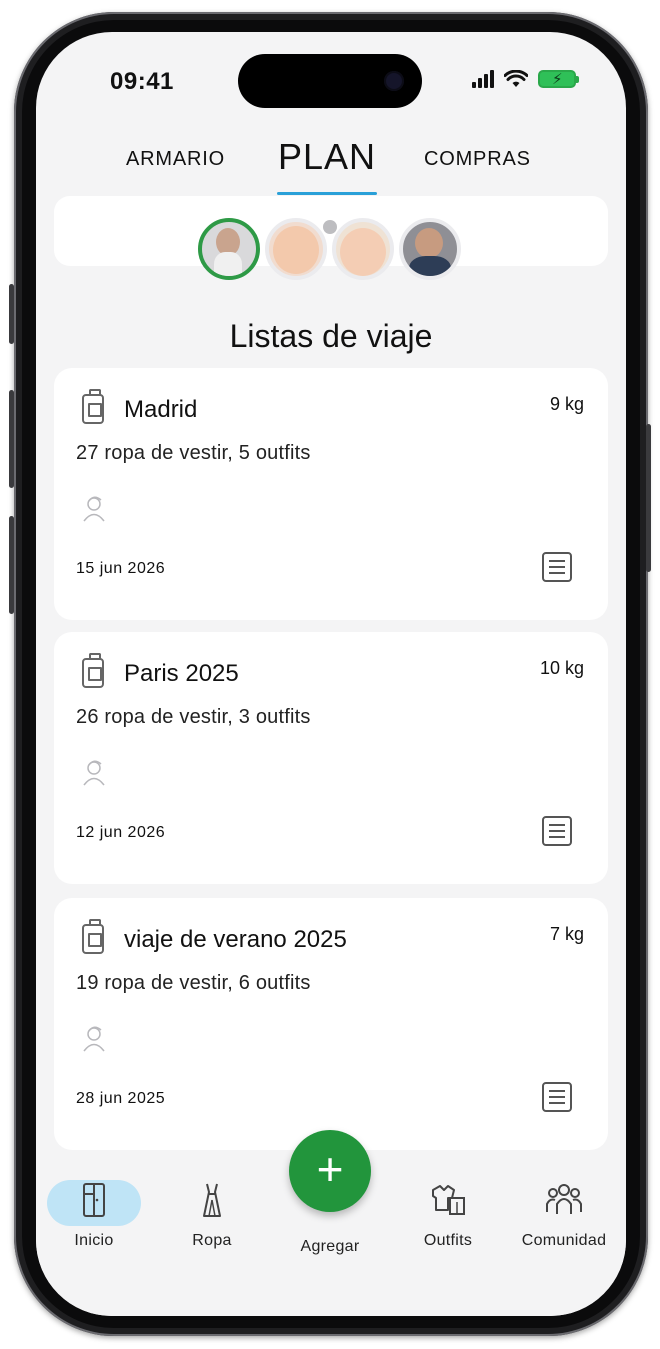 Image resolution: width=660 pixels, height=1349 pixels. What do you see at coordinates (564, 1215) in the screenshot?
I see `nav-comunidad: Comunidad` at bounding box center [564, 1215].